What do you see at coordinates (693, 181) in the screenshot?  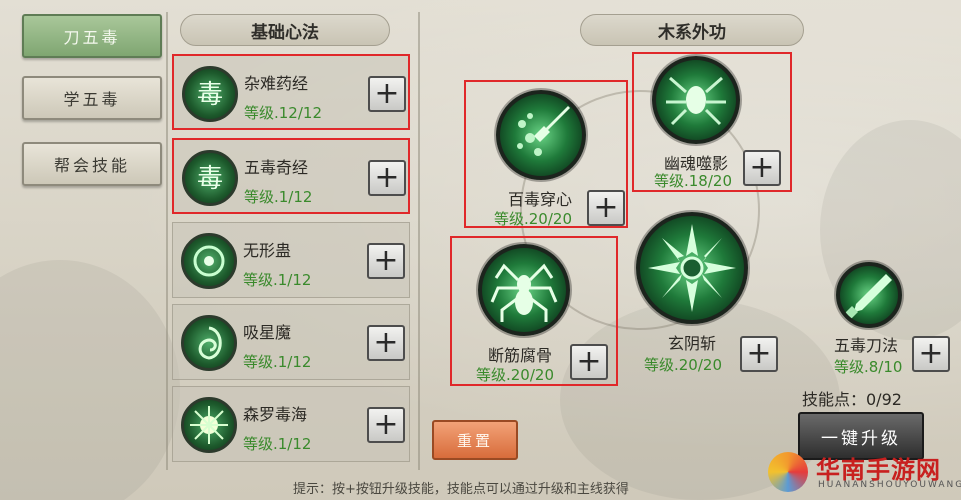 I see `node-level: 等级.18/20` at bounding box center [693, 181].